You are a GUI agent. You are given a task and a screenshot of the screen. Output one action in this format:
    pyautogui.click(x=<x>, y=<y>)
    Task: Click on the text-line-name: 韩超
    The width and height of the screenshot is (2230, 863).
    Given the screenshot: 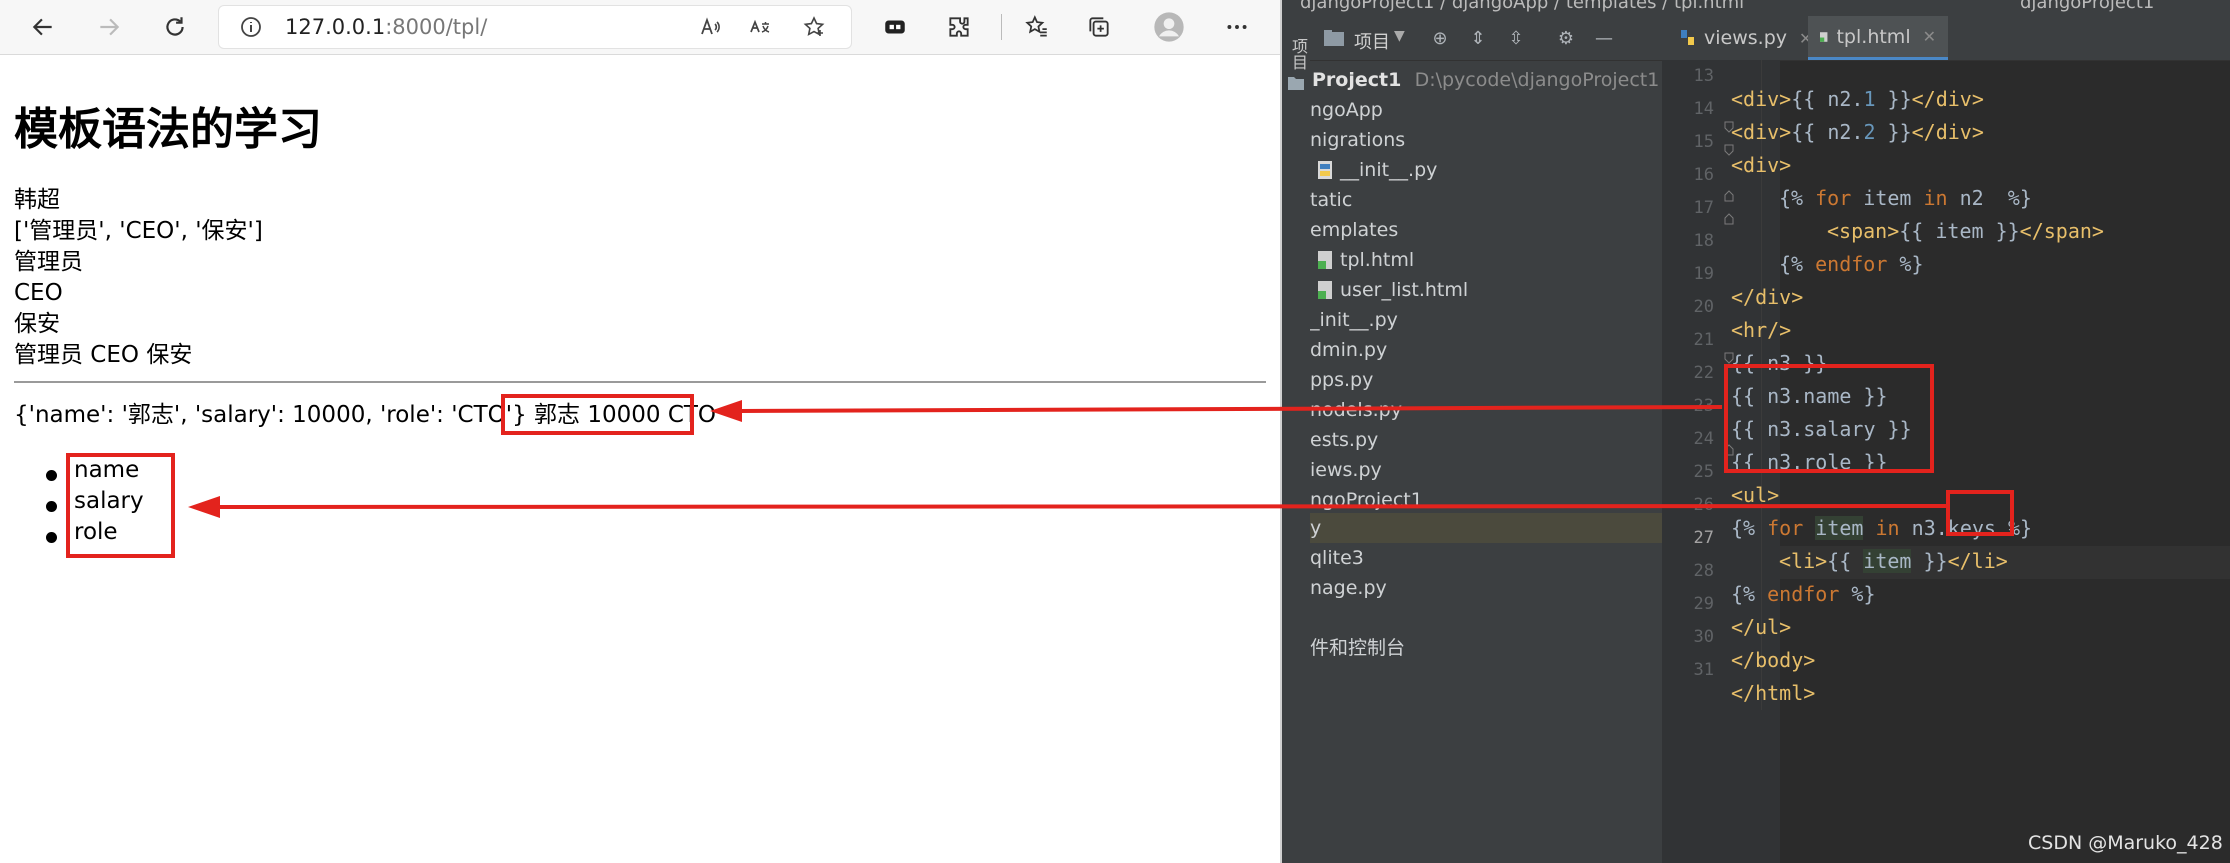 What is the action you would take?
    pyautogui.click(x=37, y=200)
    